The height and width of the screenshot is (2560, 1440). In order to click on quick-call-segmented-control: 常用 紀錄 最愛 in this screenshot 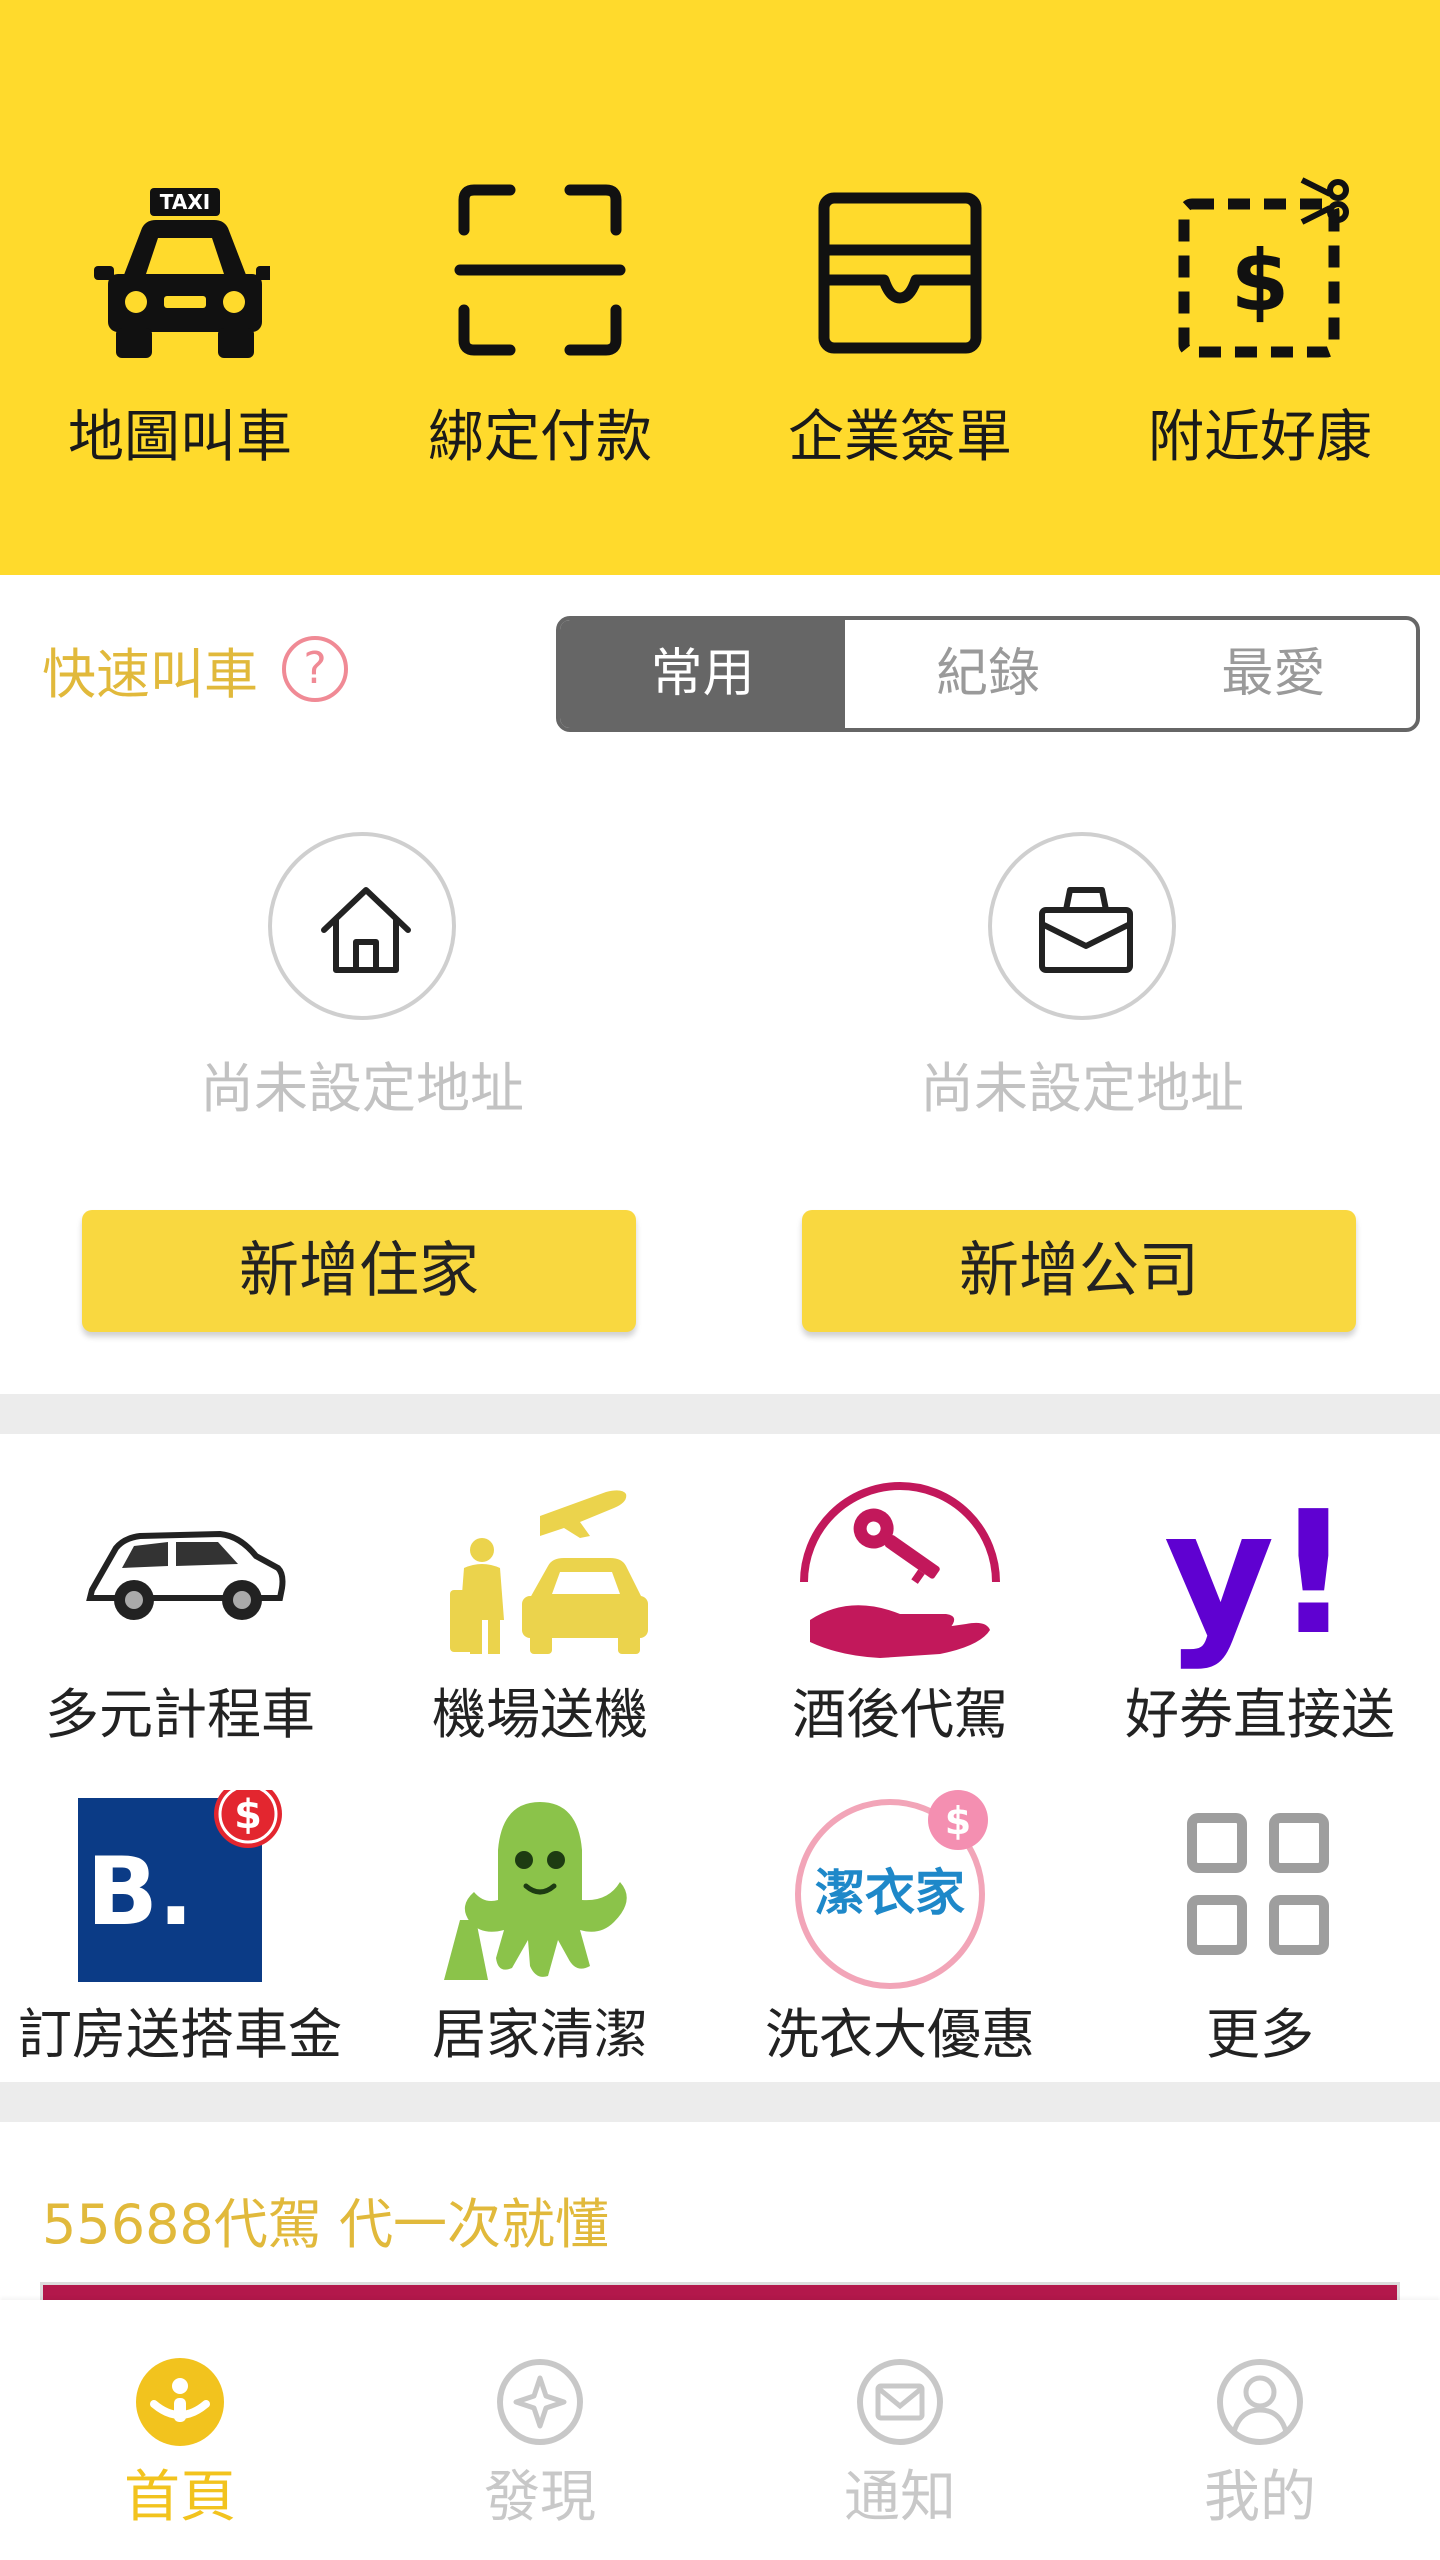, I will do `click(988, 674)`.